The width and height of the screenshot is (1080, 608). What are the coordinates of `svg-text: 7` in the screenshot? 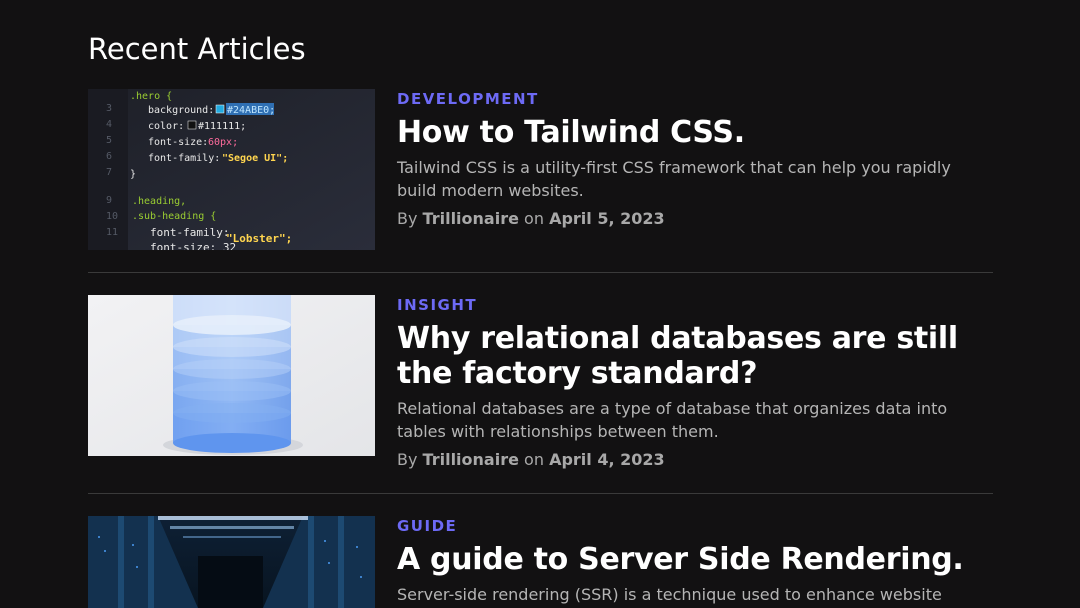 It's located at (109, 172).